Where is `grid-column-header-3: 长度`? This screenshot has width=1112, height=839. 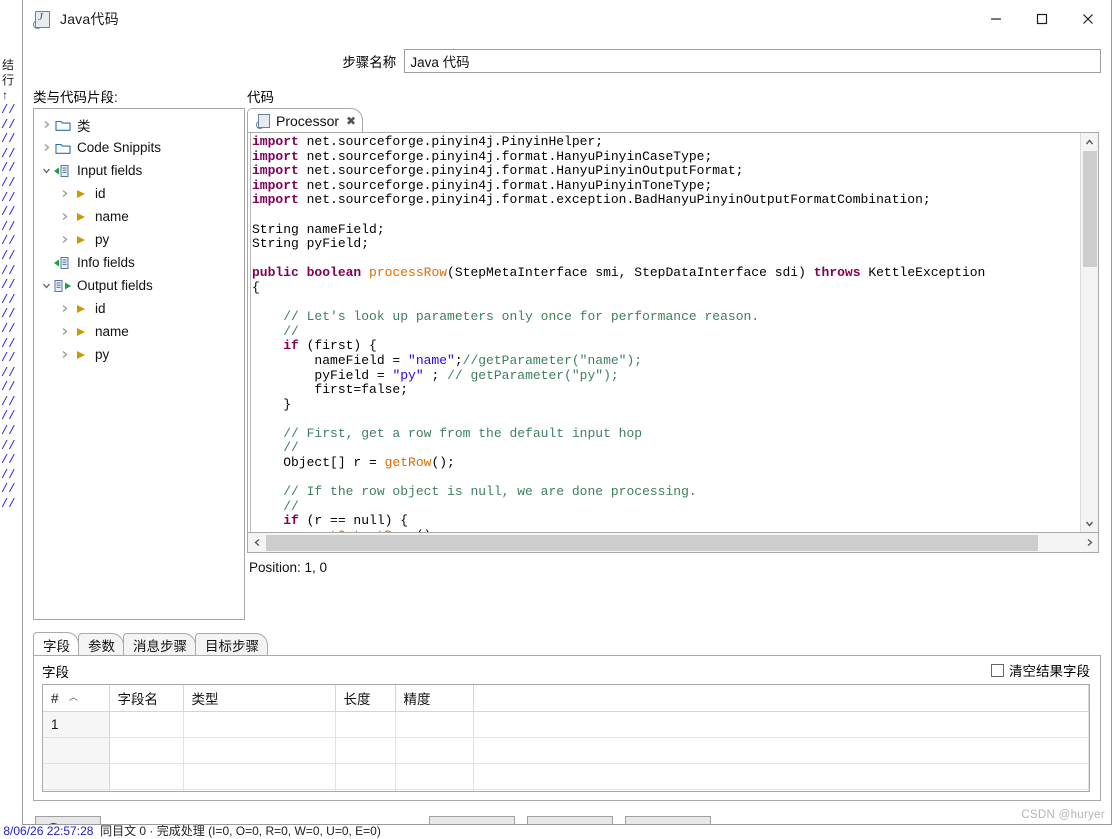
grid-column-header-3: 长度 is located at coordinates (365, 698).